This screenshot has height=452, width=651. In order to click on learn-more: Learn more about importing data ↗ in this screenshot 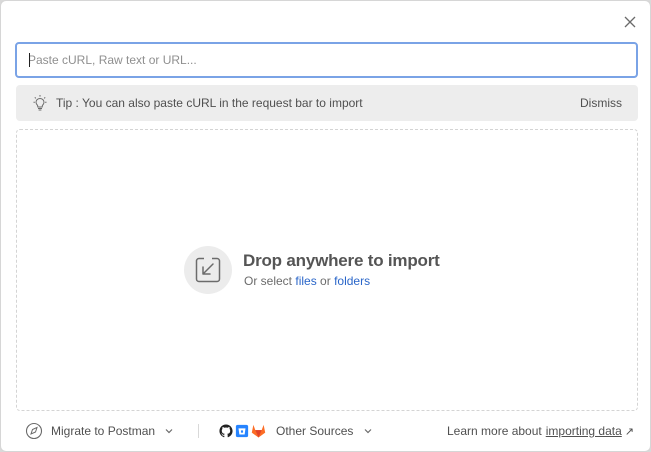, I will do `click(540, 431)`.